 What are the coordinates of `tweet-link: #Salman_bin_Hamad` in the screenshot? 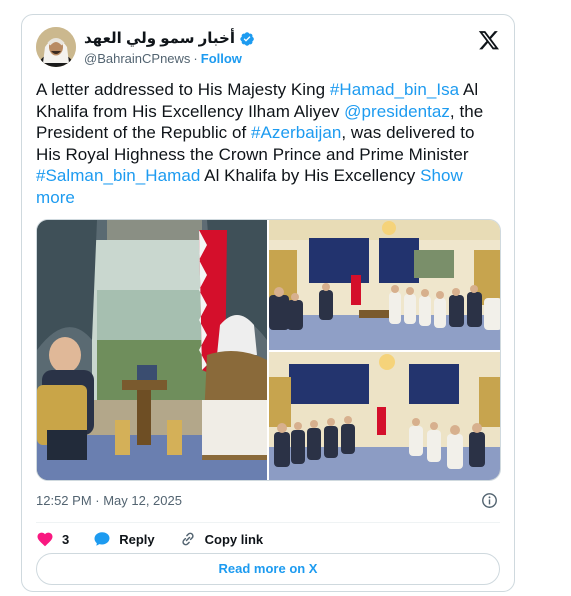 It's located at (118, 175).